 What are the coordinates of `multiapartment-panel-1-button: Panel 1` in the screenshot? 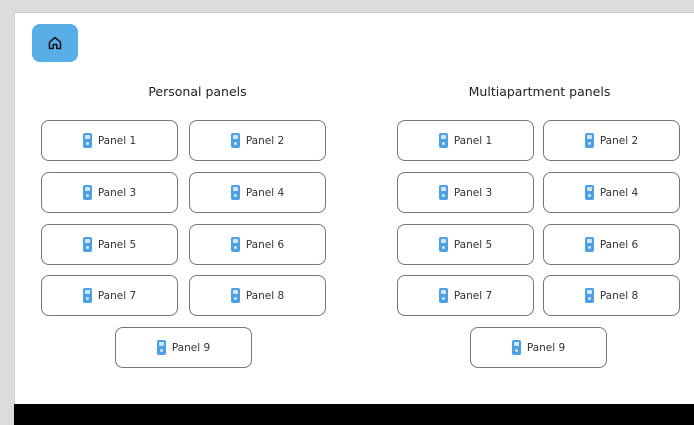 It's located at (465, 140).